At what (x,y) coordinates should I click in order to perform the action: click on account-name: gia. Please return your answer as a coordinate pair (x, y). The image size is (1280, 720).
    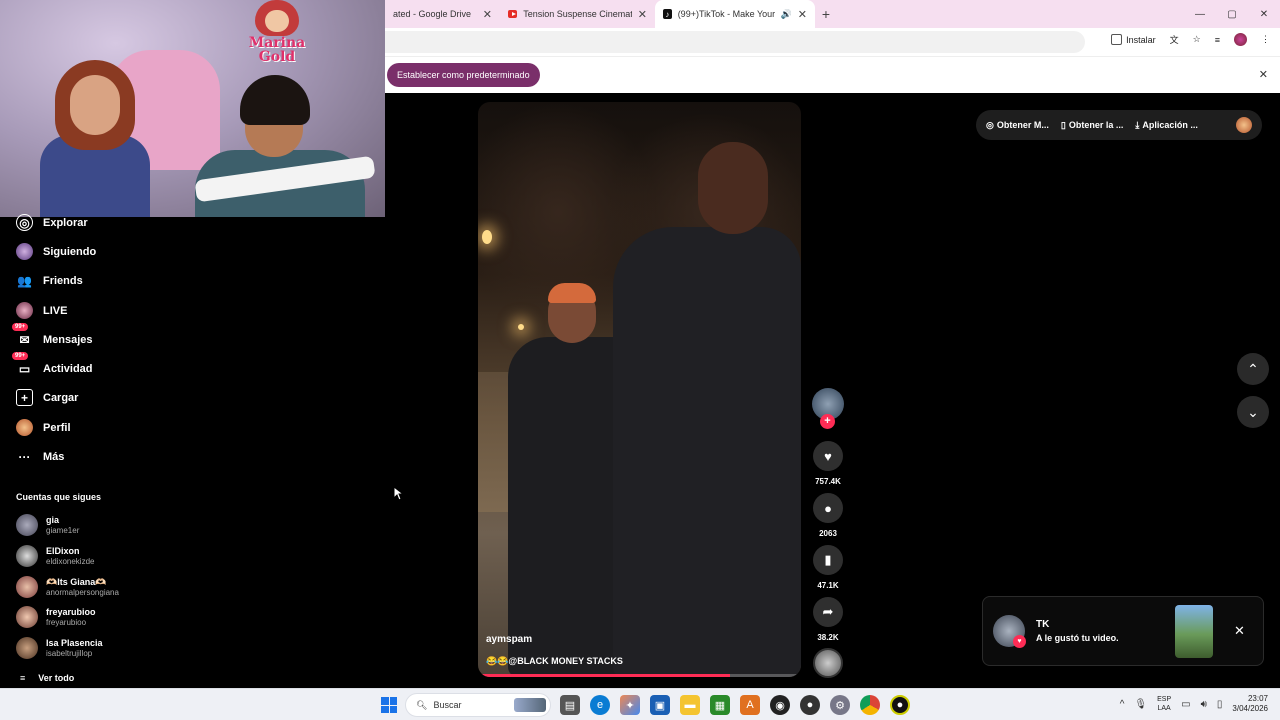
    Looking at the image, I should click on (53, 520).